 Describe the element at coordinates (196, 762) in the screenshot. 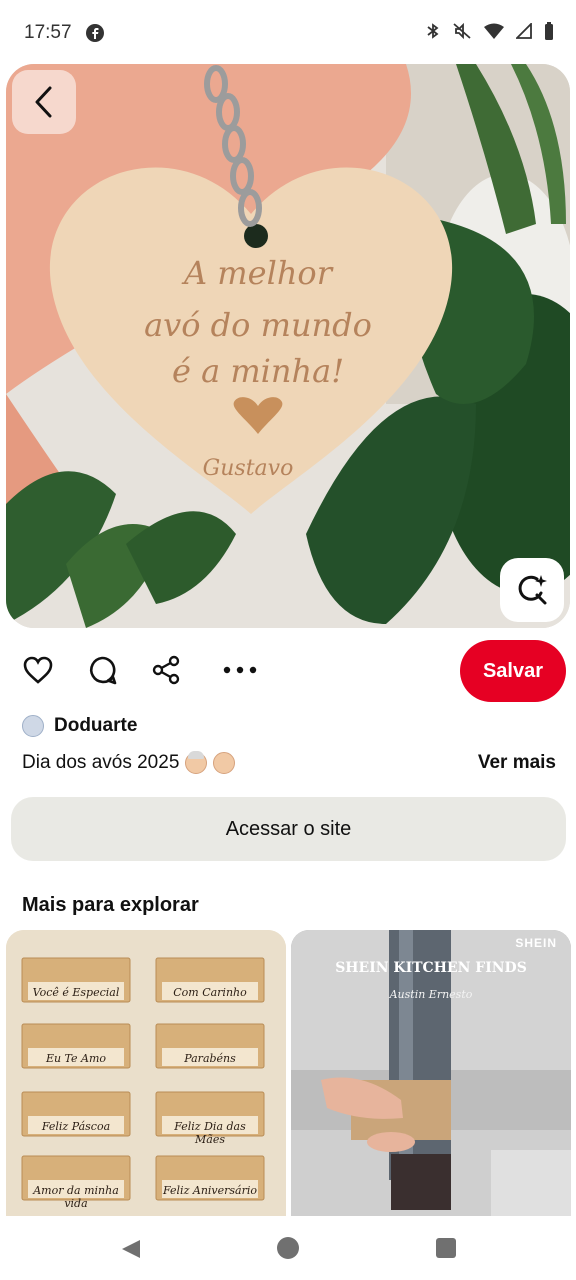

I see `grandpa-emoji-icon` at that location.